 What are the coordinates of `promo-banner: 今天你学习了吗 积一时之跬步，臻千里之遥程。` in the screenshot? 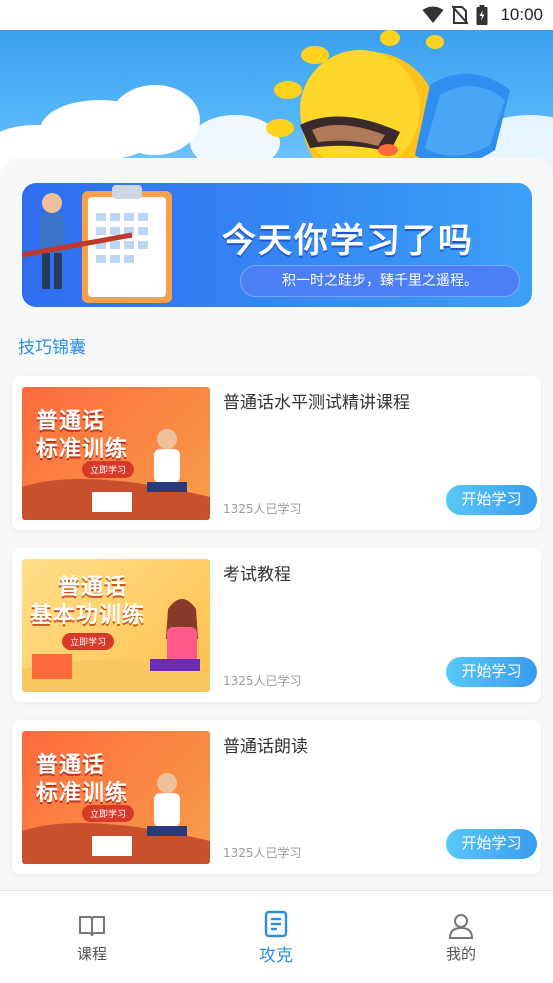 It's located at (277, 245).